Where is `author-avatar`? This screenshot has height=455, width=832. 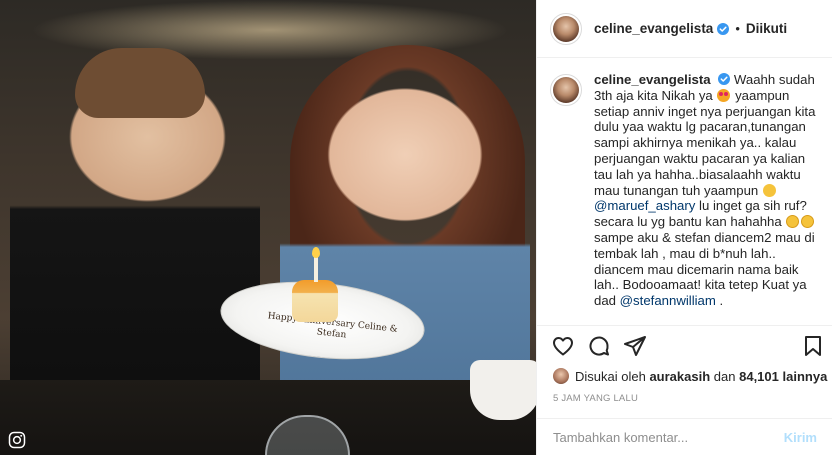 author-avatar is located at coordinates (566, 28).